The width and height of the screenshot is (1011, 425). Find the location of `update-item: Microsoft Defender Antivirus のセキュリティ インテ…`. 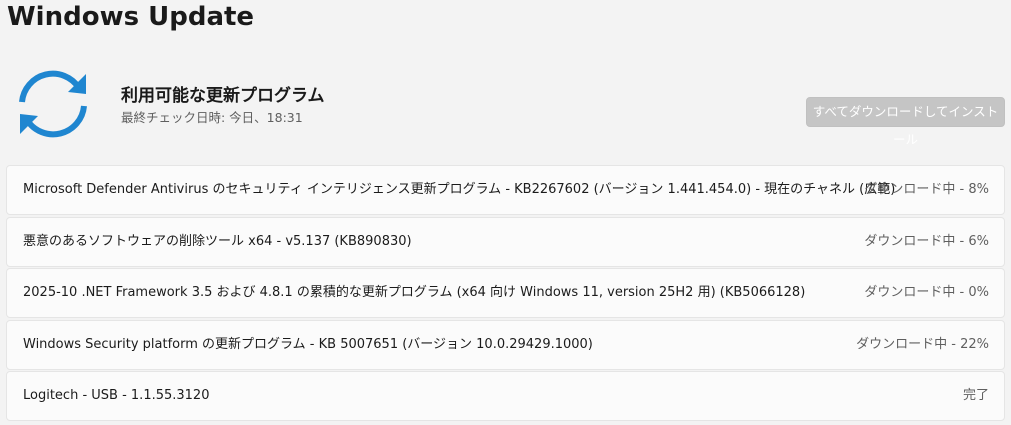

update-item: Microsoft Defender Antivirus のセキュリティ インテ… is located at coordinates (505, 190).